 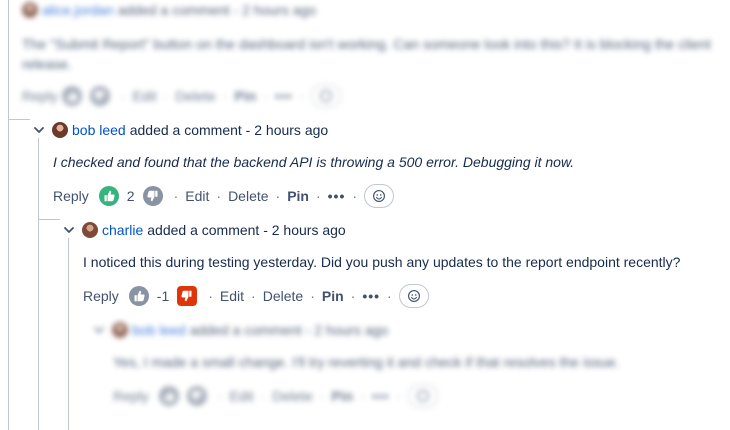 What do you see at coordinates (19, 119) in the screenshot?
I see `thread-branch-bob` at bounding box center [19, 119].